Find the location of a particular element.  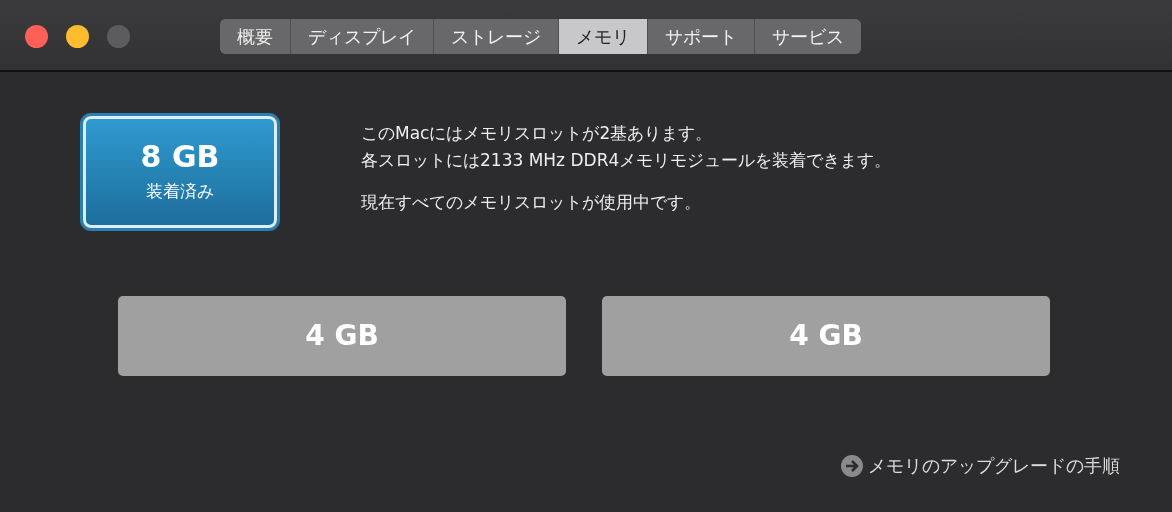

description-text: 現在すべてのメモリスロットが使用中です。 is located at coordinates (531, 202).